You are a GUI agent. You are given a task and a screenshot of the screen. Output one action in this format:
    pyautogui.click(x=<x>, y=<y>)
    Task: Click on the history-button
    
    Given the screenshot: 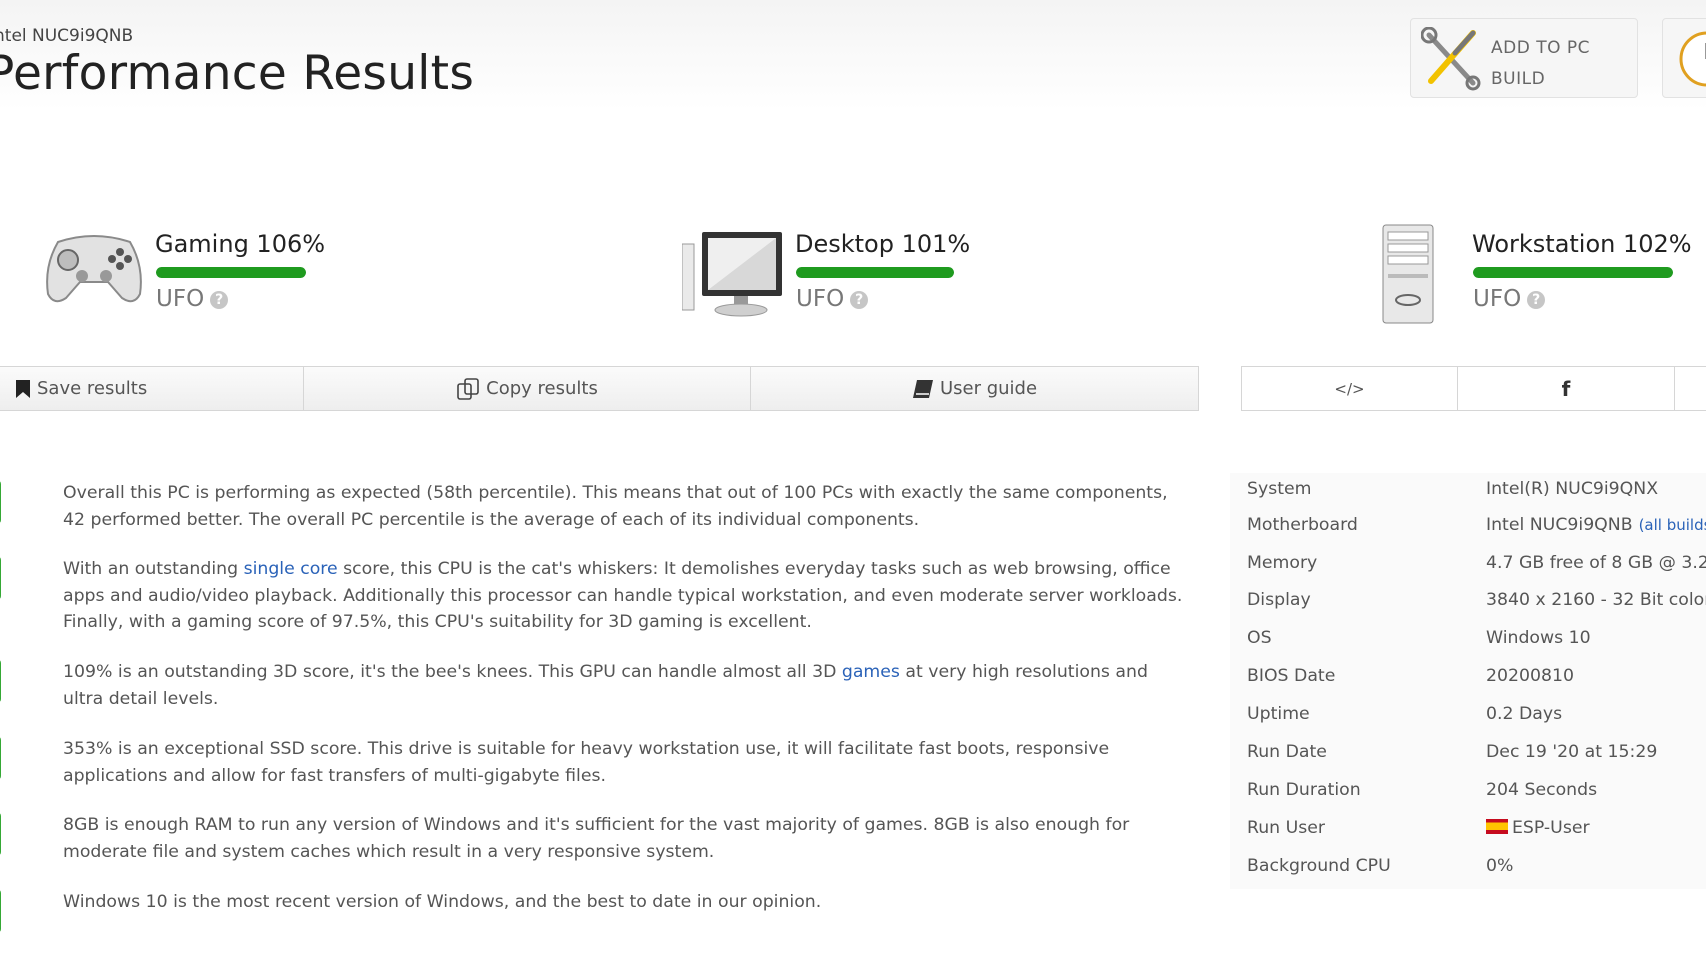 What is the action you would take?
    pyautogui.click(x=1684, y=58)
    